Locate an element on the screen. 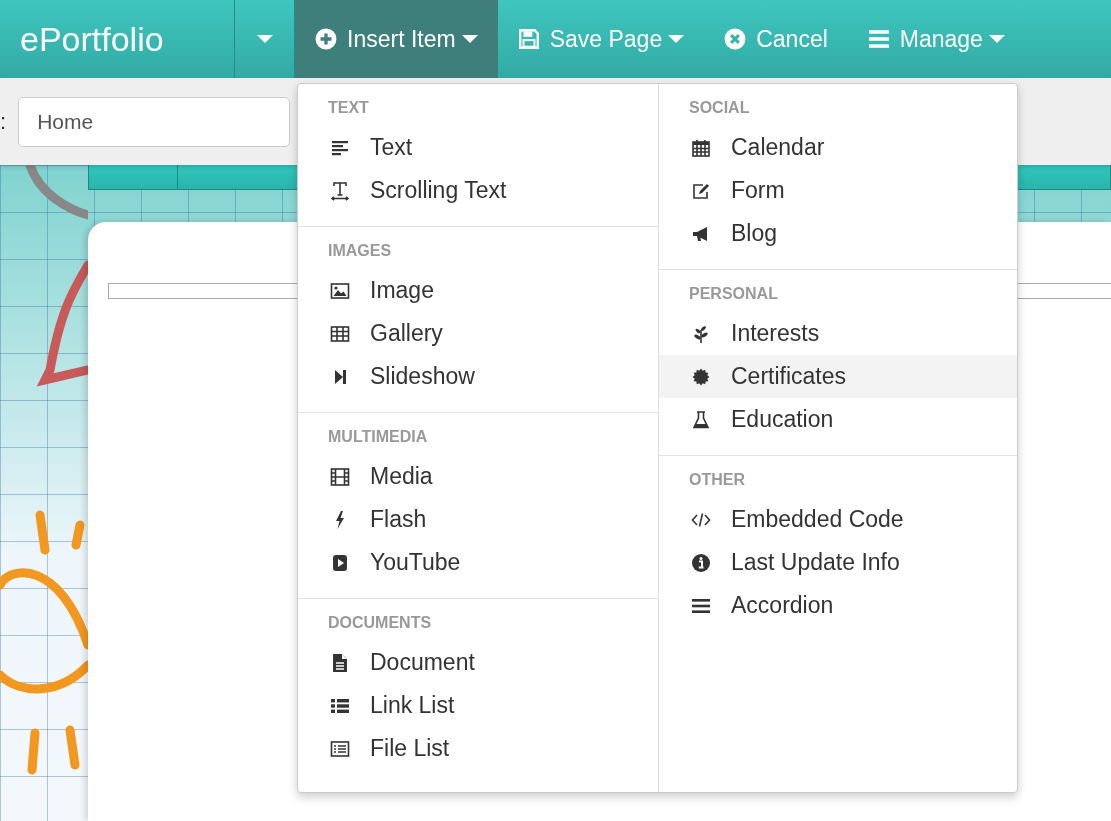 The image size is (1111, 821). menu-item: Slideshow is located at coordinates (478, 376).